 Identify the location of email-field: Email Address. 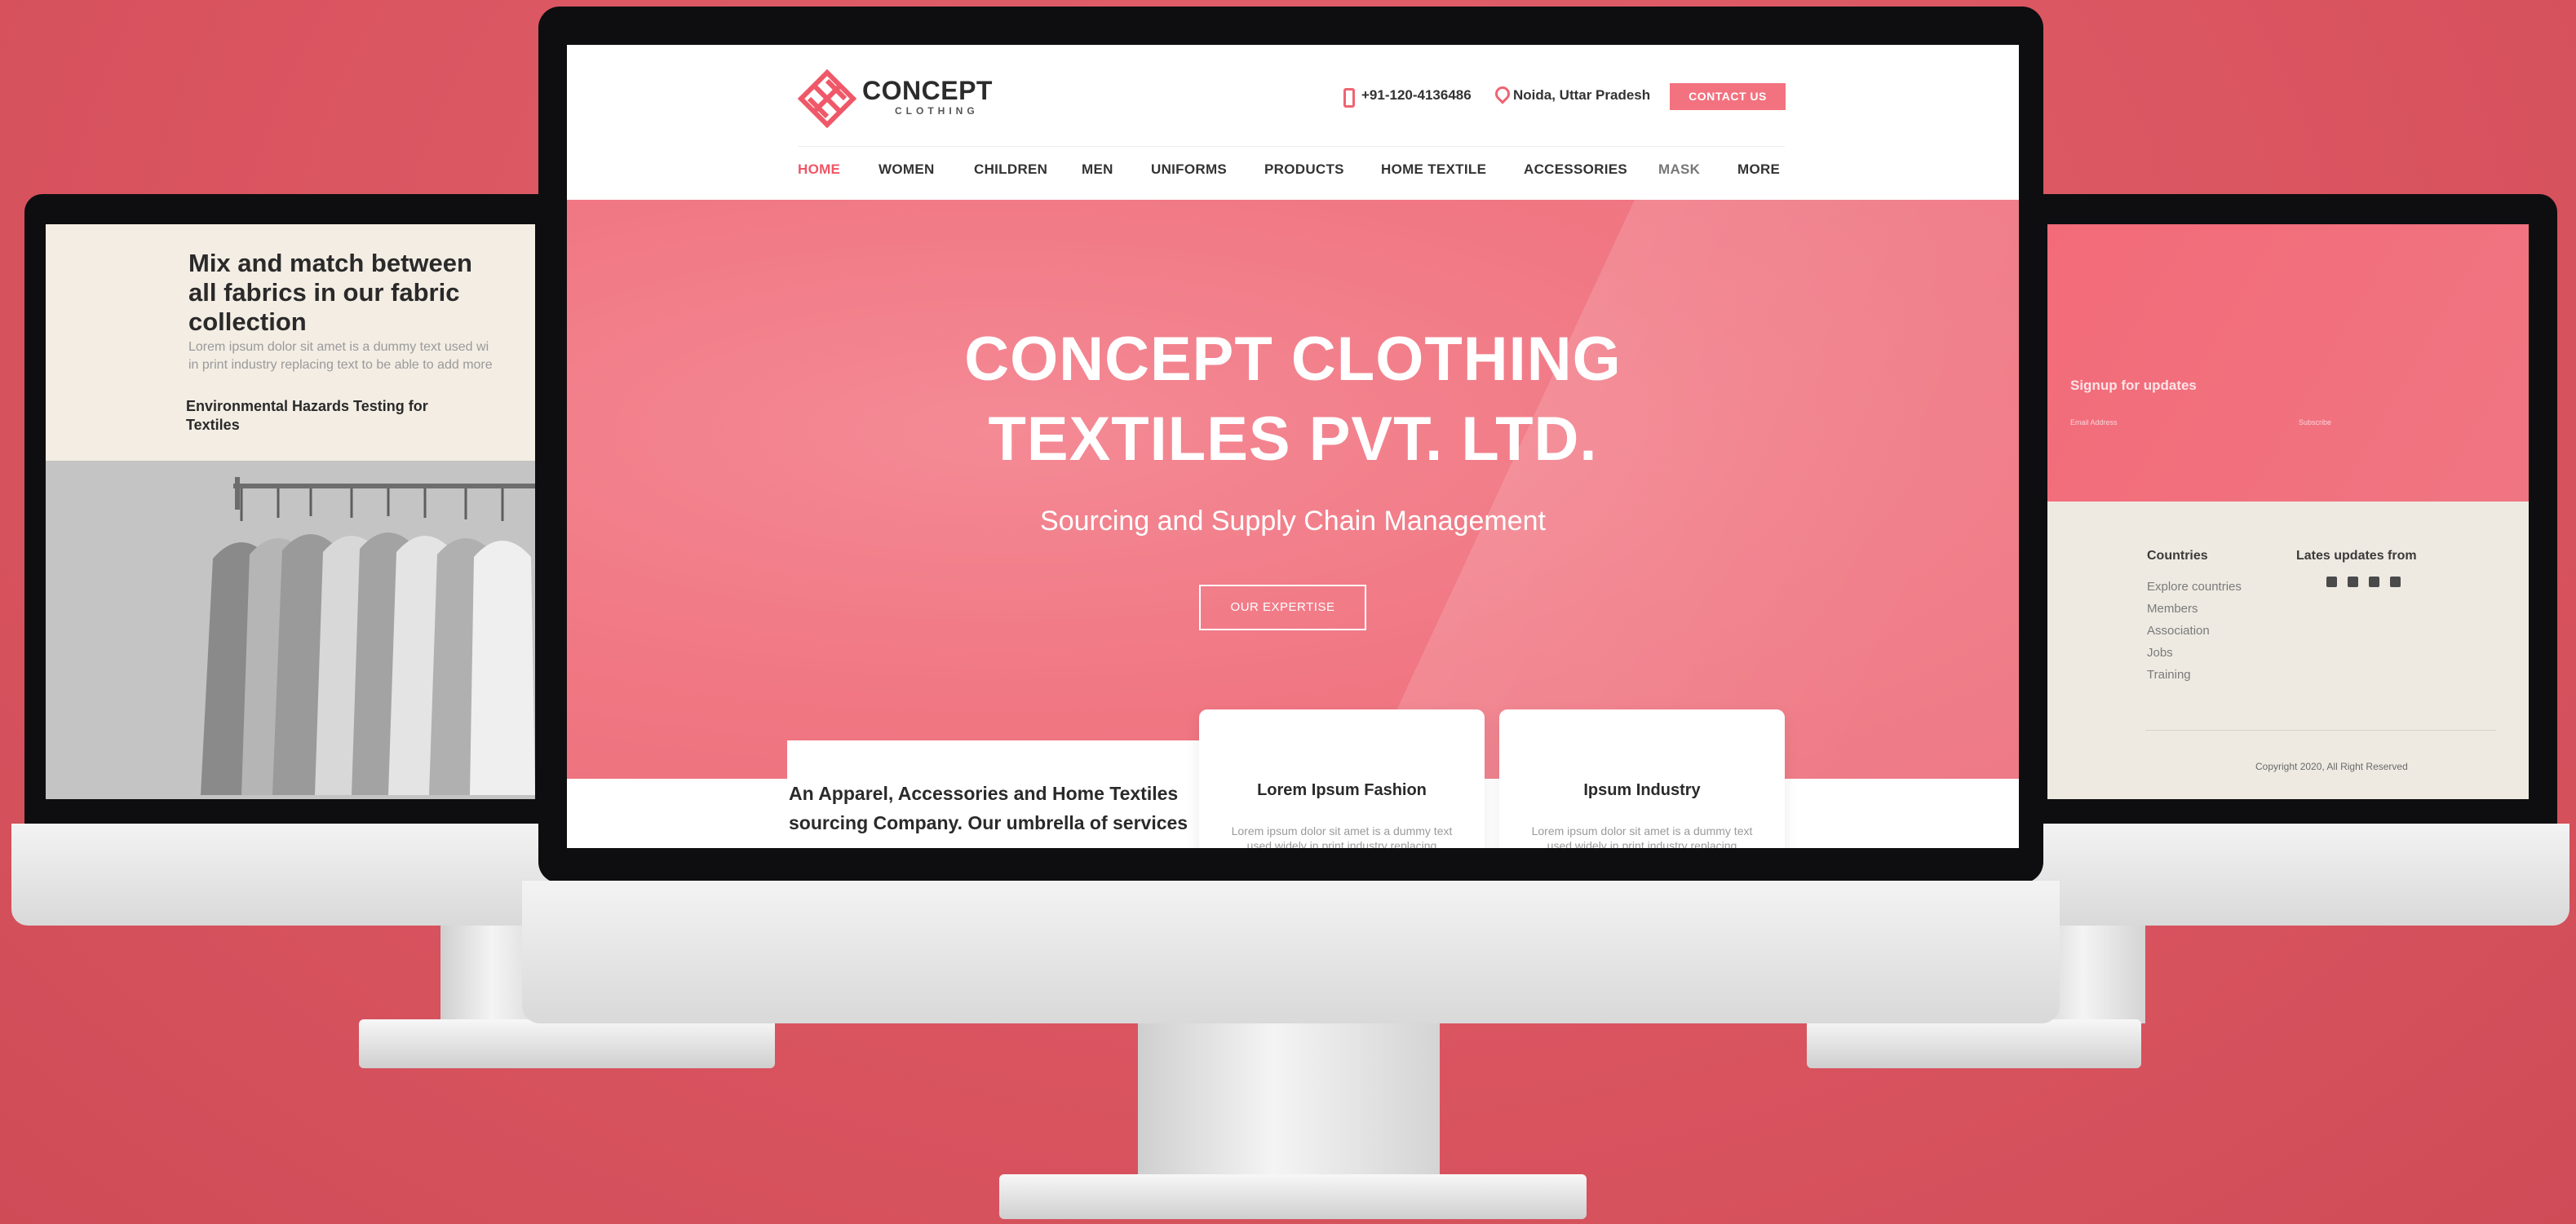
(2094, 422).